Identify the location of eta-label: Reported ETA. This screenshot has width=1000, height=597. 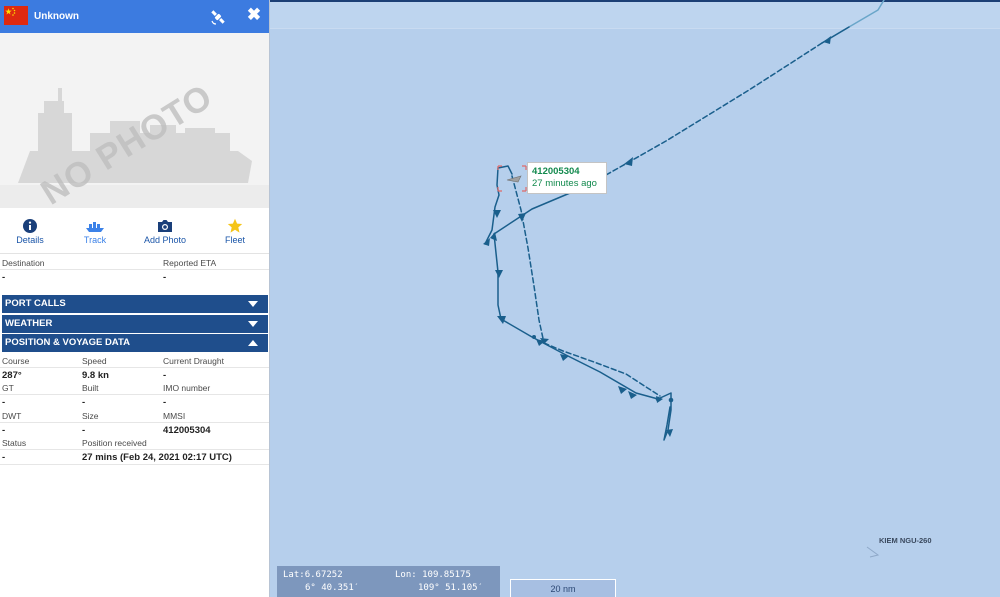
(190, 263).